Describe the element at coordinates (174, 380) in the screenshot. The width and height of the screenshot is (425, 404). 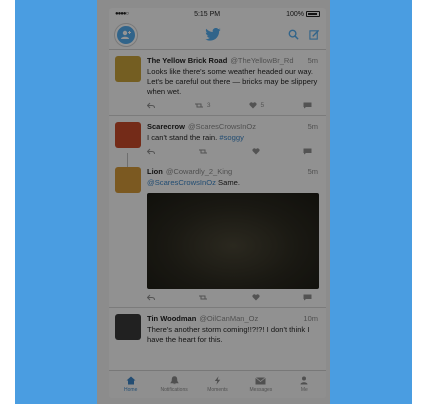
I see `bell-icon` at that location.